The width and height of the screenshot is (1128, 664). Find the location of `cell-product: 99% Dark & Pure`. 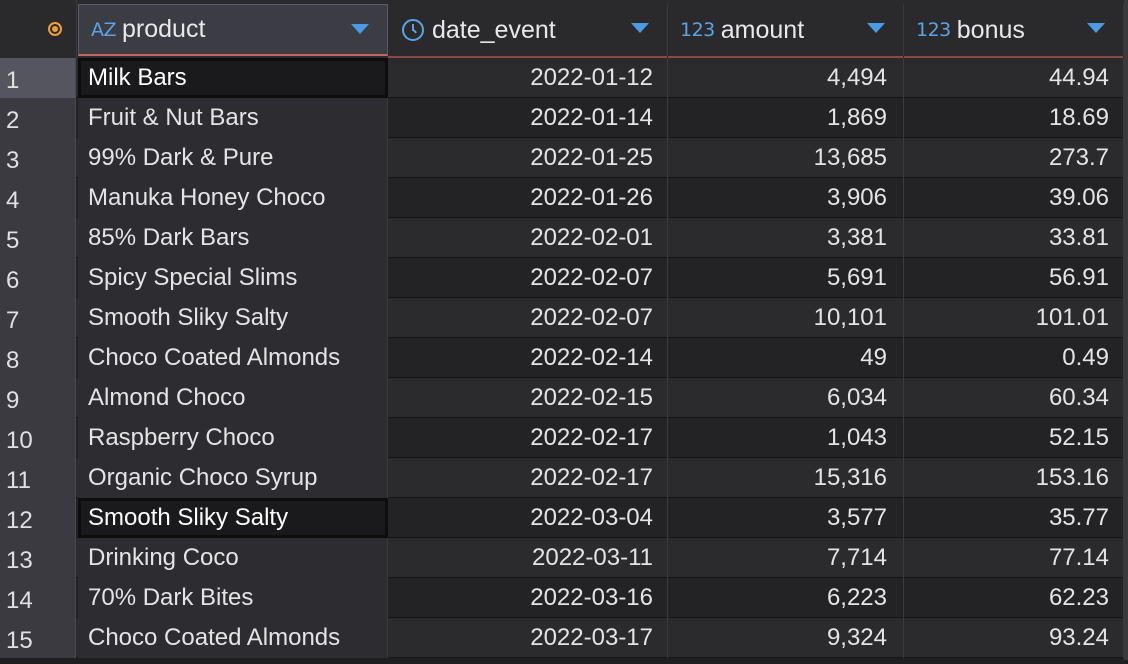

cell-product: 99% Dark & Pure is located at coordinates (233, 158).